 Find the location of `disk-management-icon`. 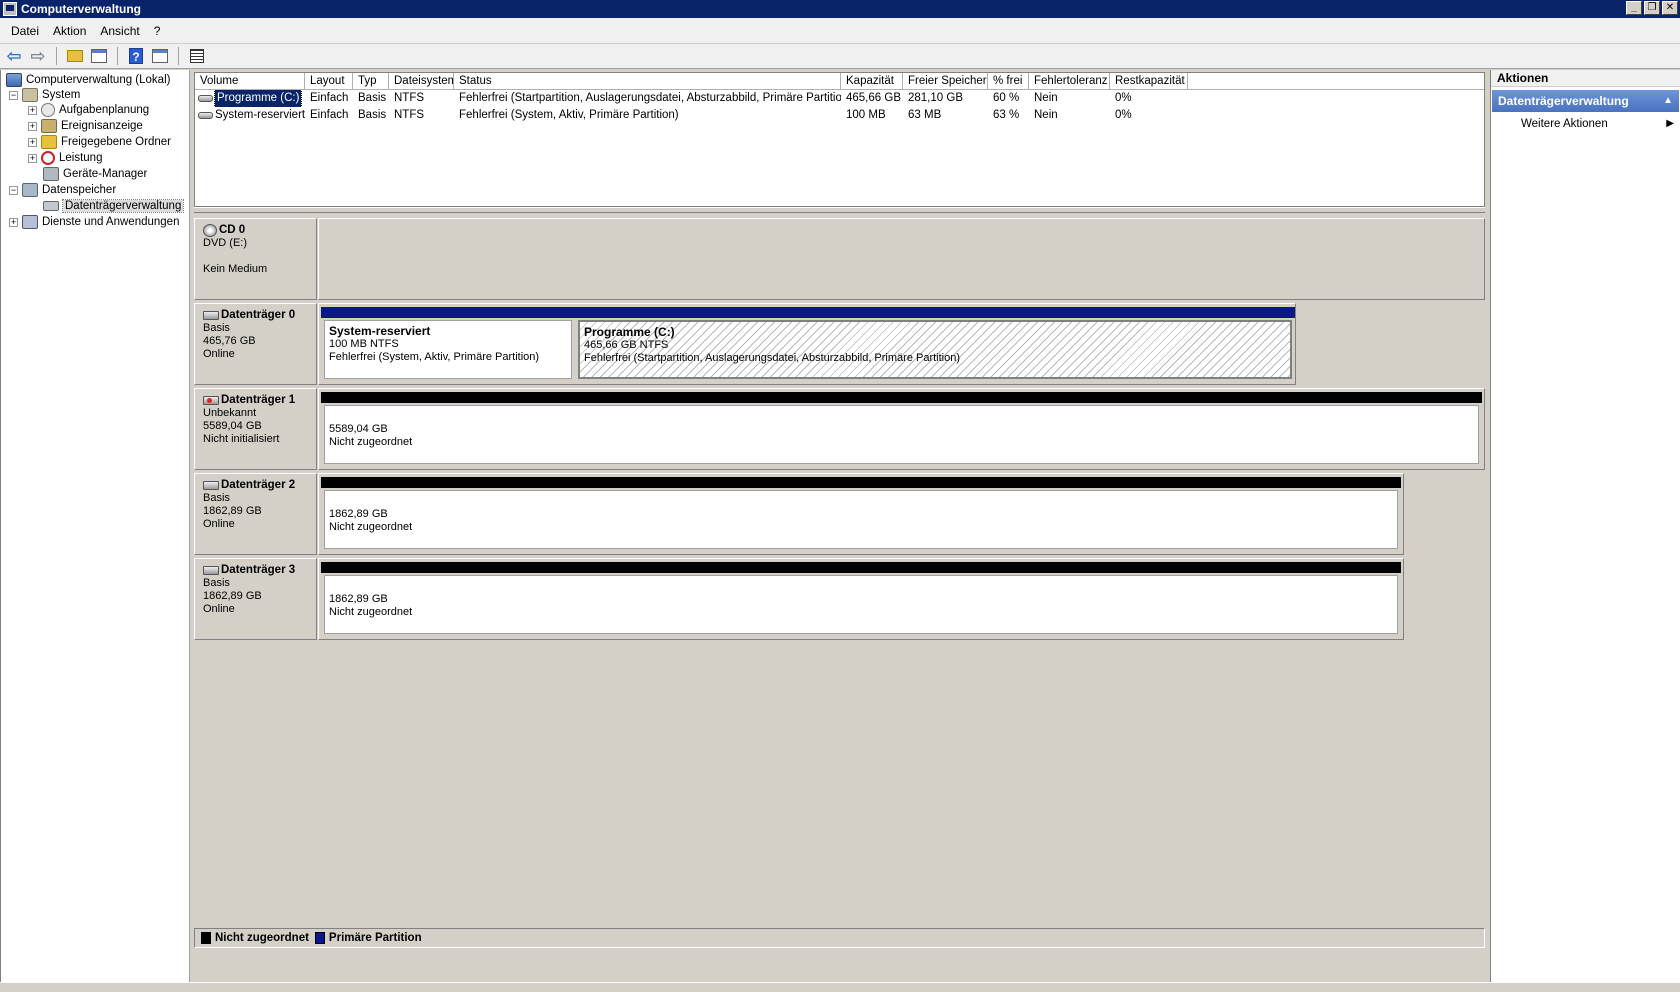

disk-management-icon is located at coordinates (51, 206).